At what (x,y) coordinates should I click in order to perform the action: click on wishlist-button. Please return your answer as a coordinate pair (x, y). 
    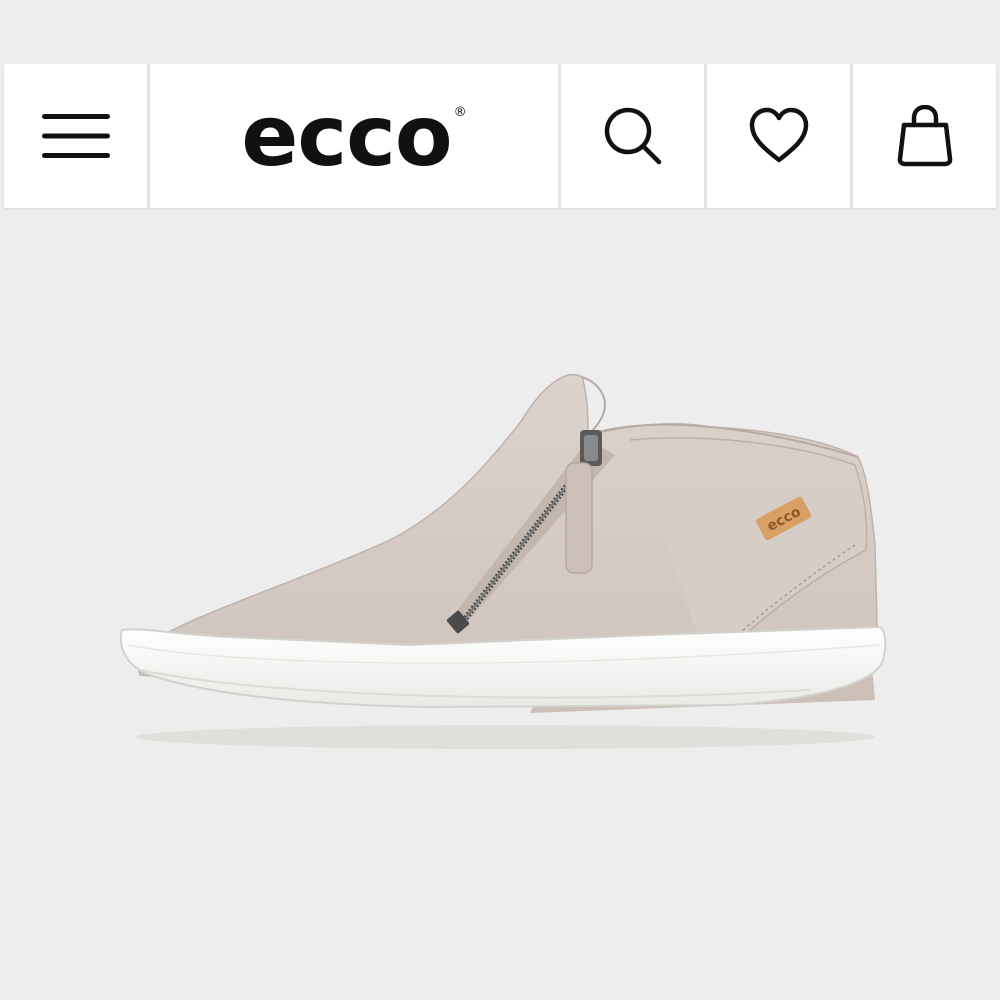
    Looking at the image, I should click on (778, 136).